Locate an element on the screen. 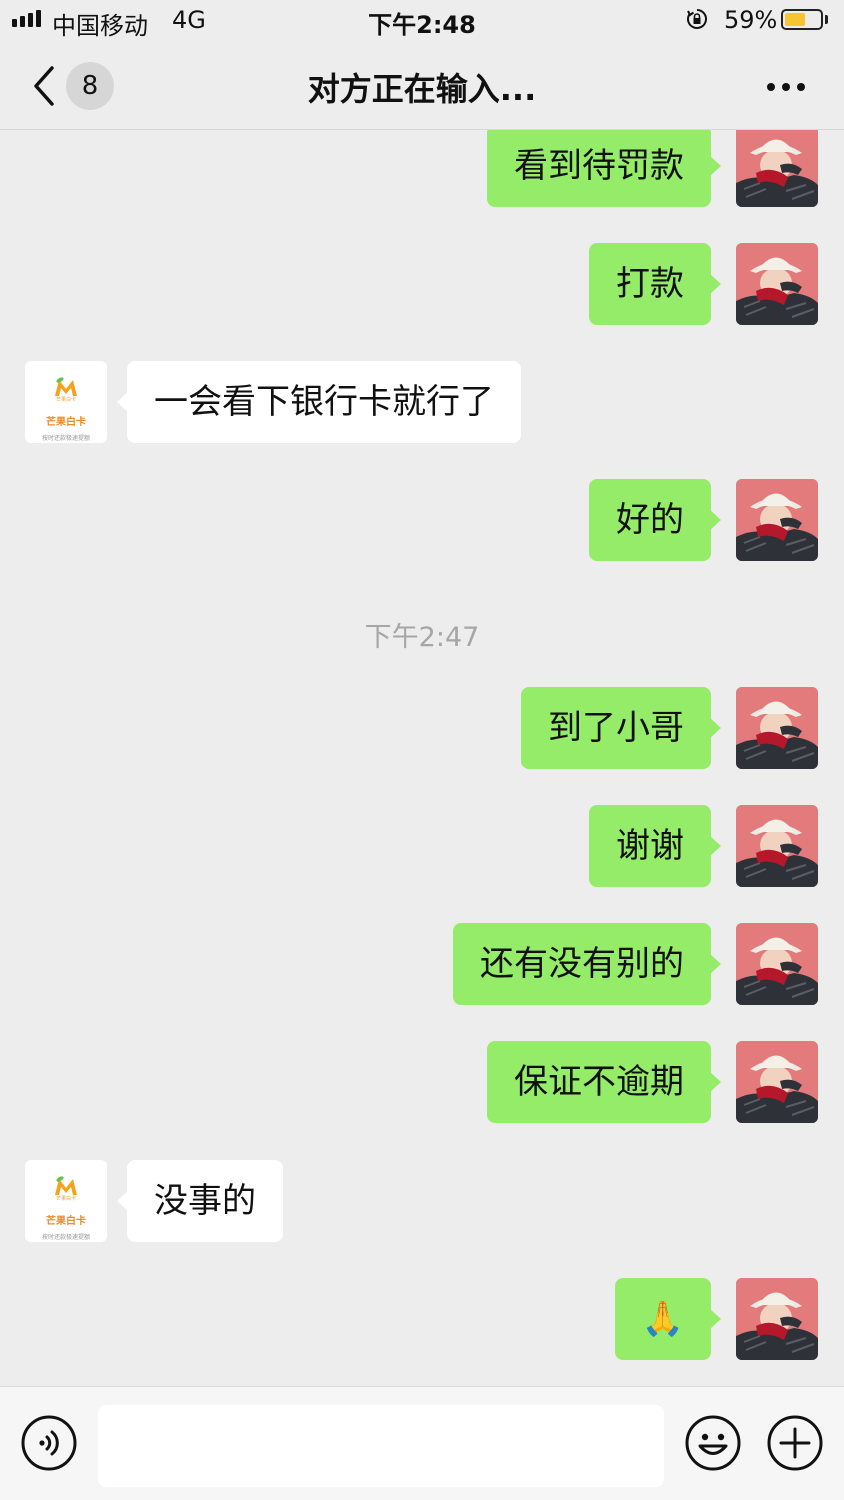 This screenshot has width=844, height=1500. message-row: 打款 is located at coordinates (422, 284).